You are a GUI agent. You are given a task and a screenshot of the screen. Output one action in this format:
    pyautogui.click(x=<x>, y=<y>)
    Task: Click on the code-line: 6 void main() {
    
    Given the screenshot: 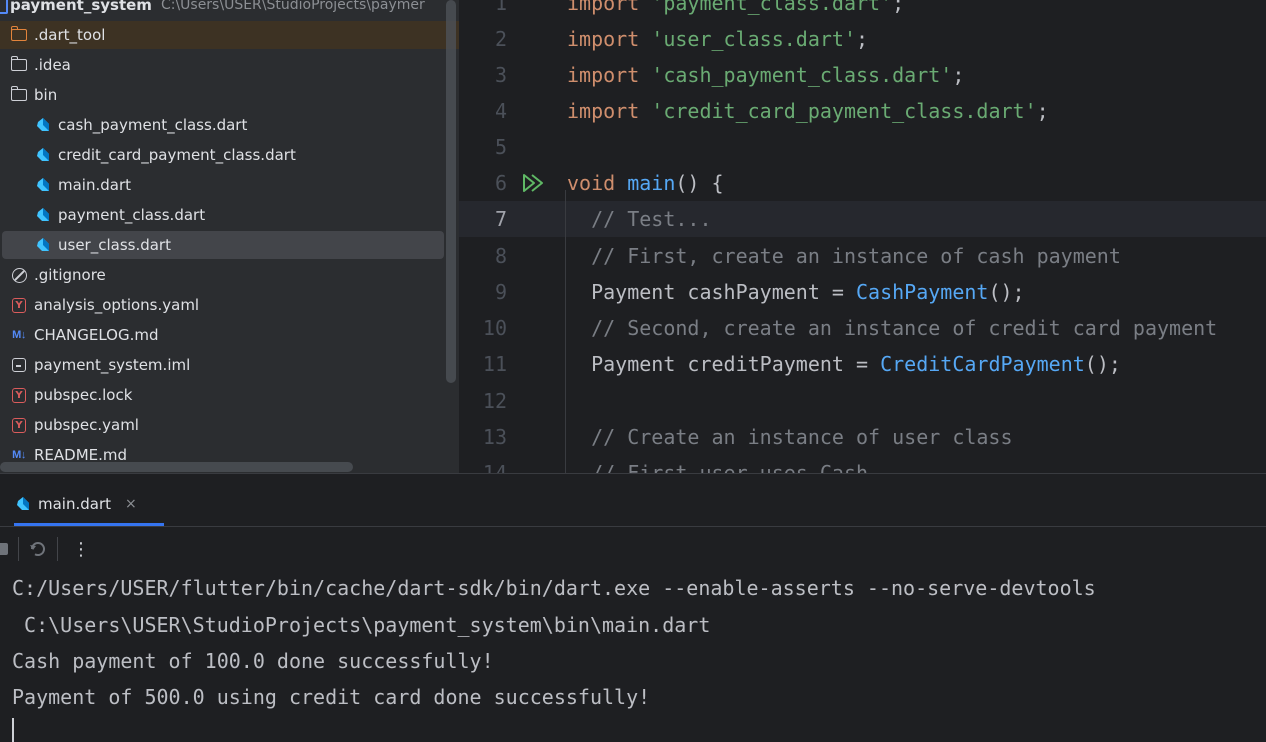 What is the action you would take?
    pyautogui.click(x=862, y=183)
    